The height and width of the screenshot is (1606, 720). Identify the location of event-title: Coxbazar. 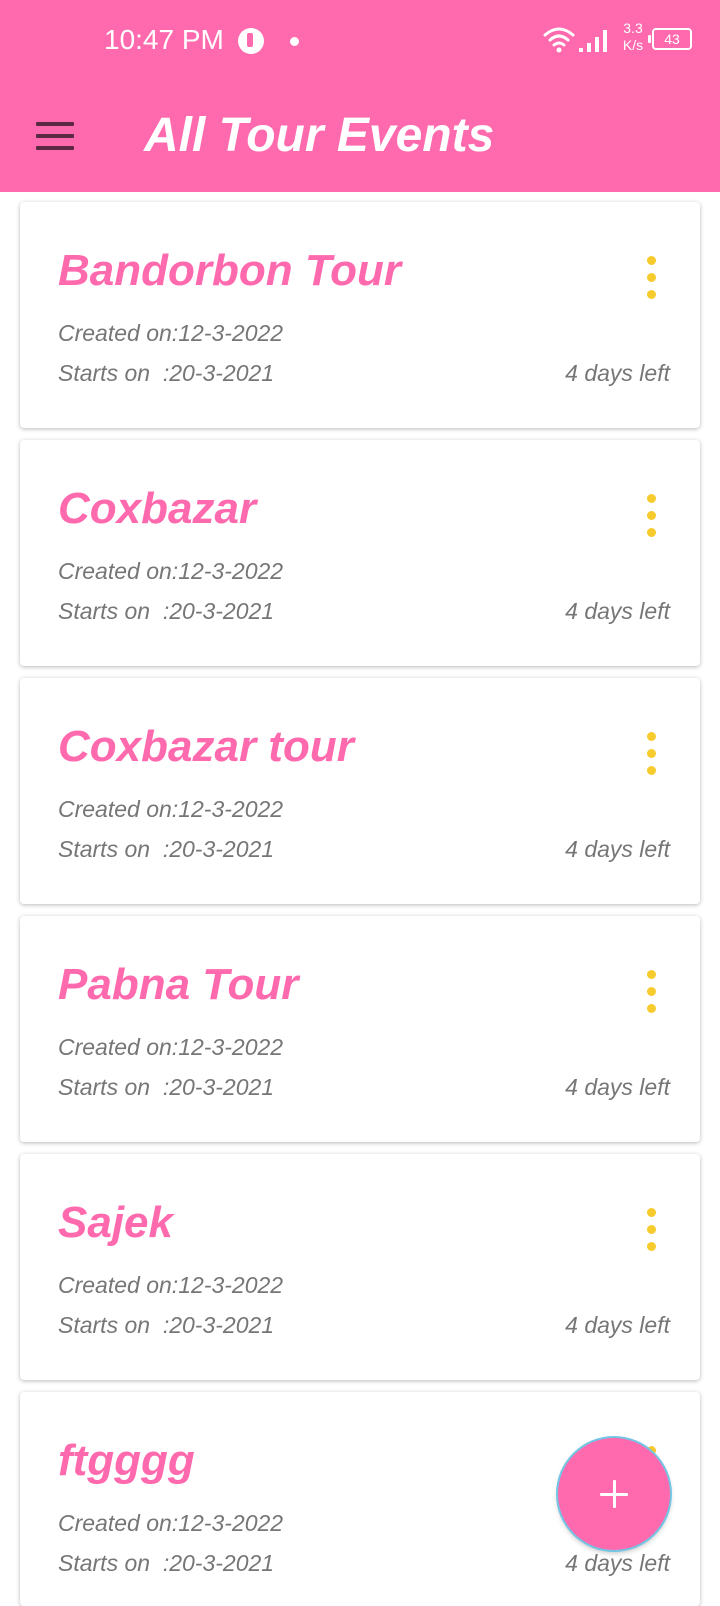
(157, 508).